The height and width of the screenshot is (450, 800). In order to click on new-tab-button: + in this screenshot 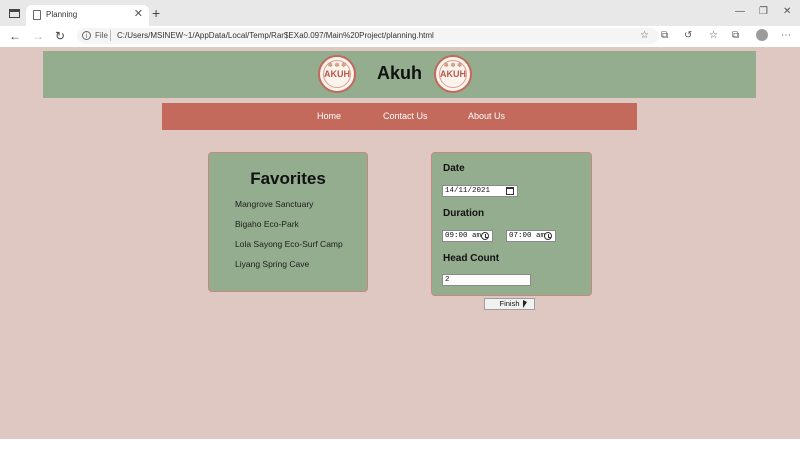, I will do `click(156, 13)`.